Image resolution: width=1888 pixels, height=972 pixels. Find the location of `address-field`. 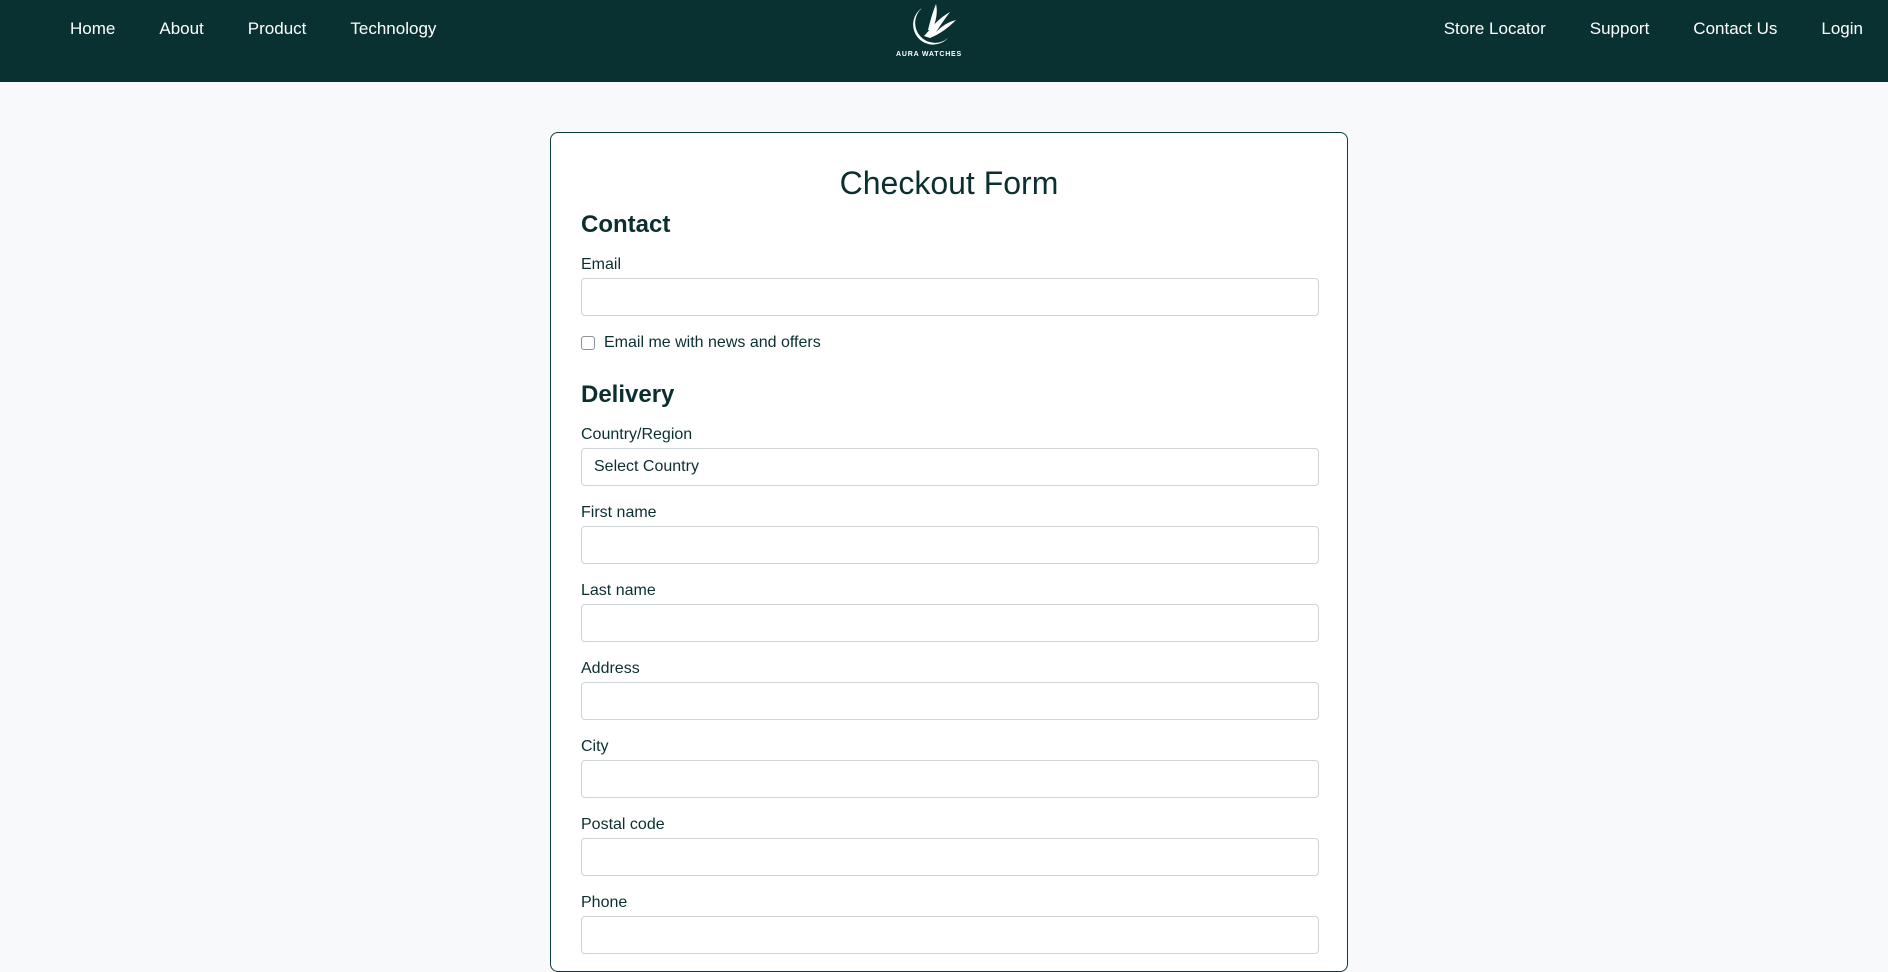

address-field is located at coordinates (950, 701).